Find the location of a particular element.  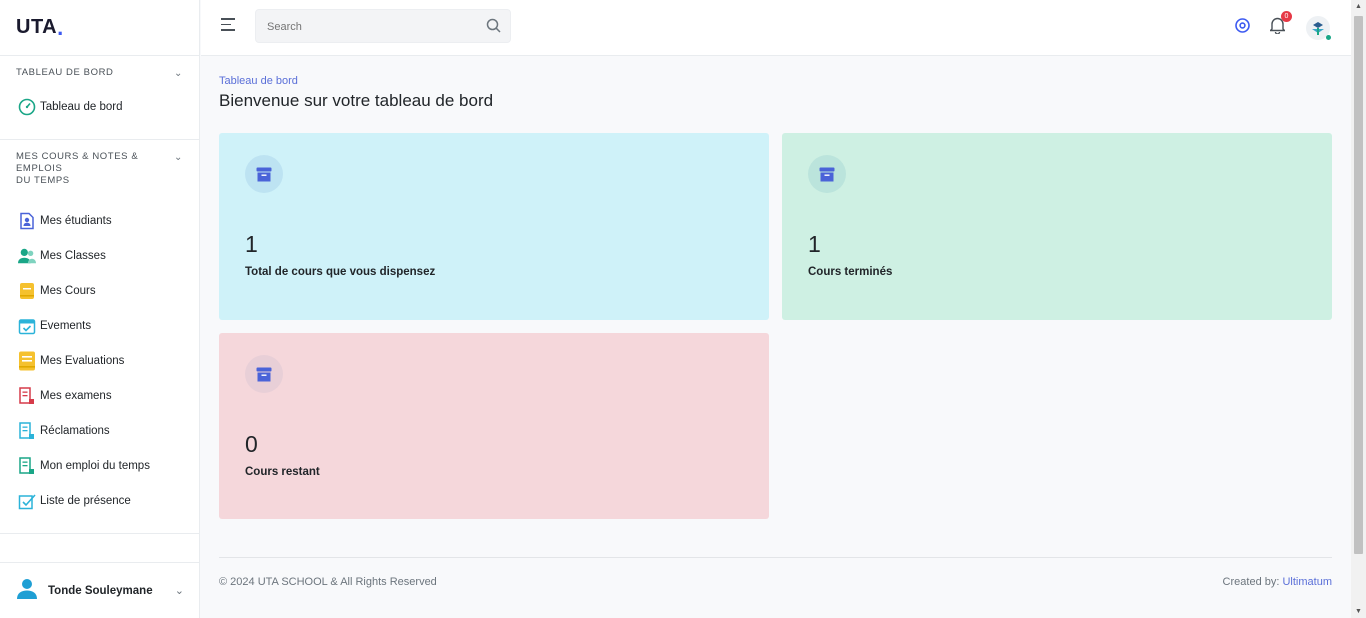

sidebar-item-reclamations: Réclamations is located at coordinates (99, 430).